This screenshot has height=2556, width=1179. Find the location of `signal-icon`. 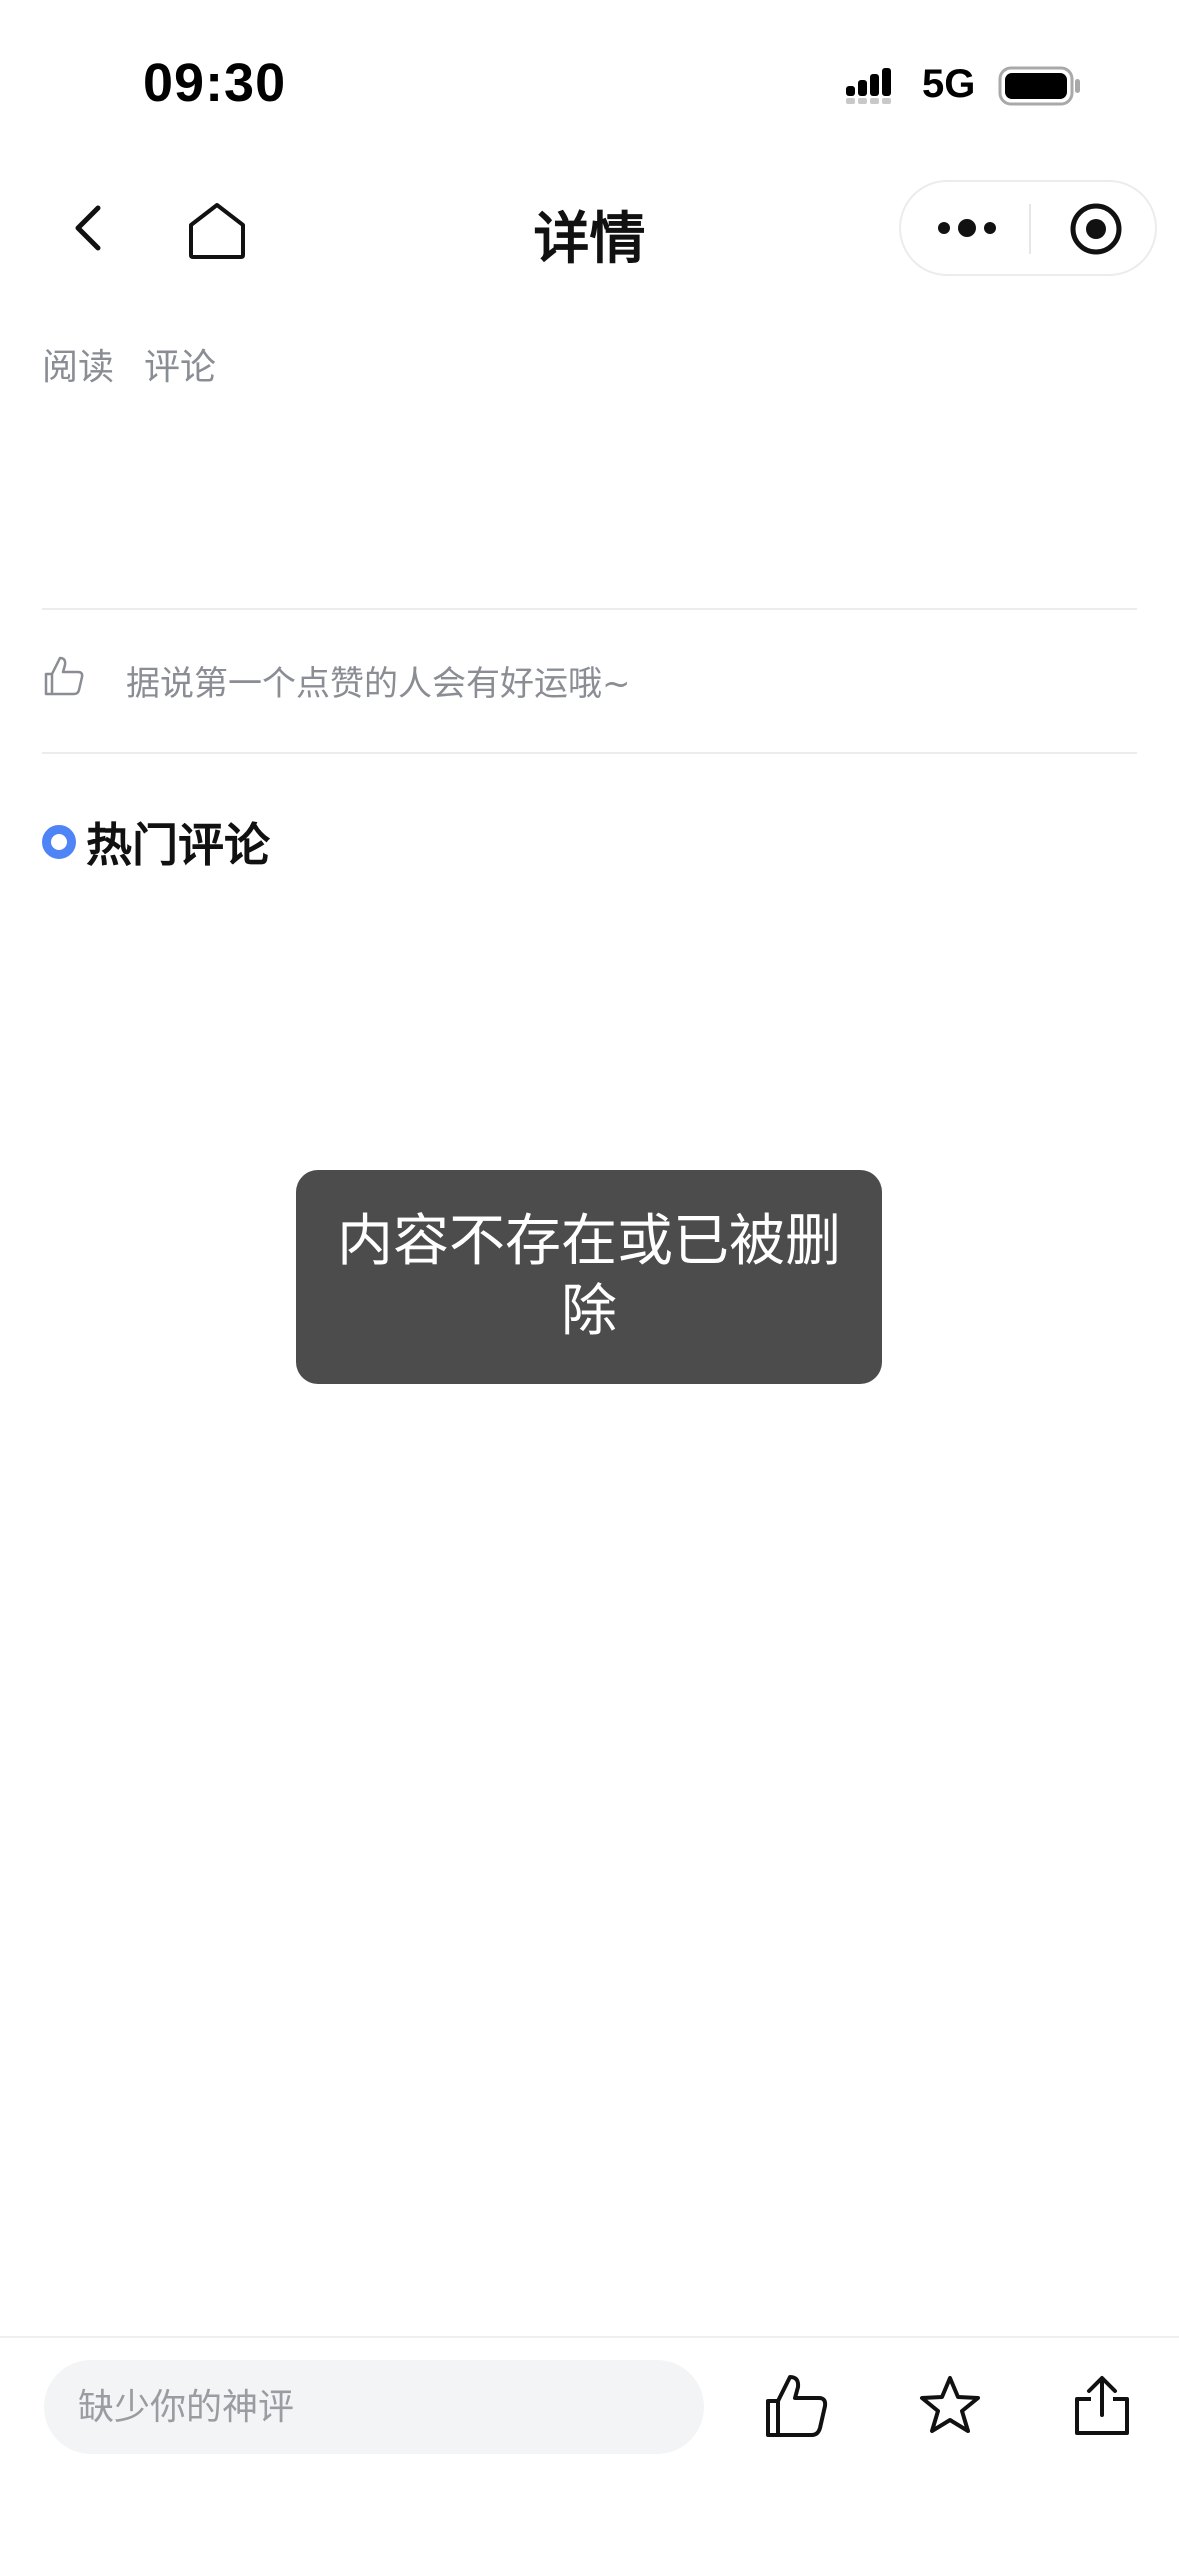

signal-icon is located at coordinates (876, 86).